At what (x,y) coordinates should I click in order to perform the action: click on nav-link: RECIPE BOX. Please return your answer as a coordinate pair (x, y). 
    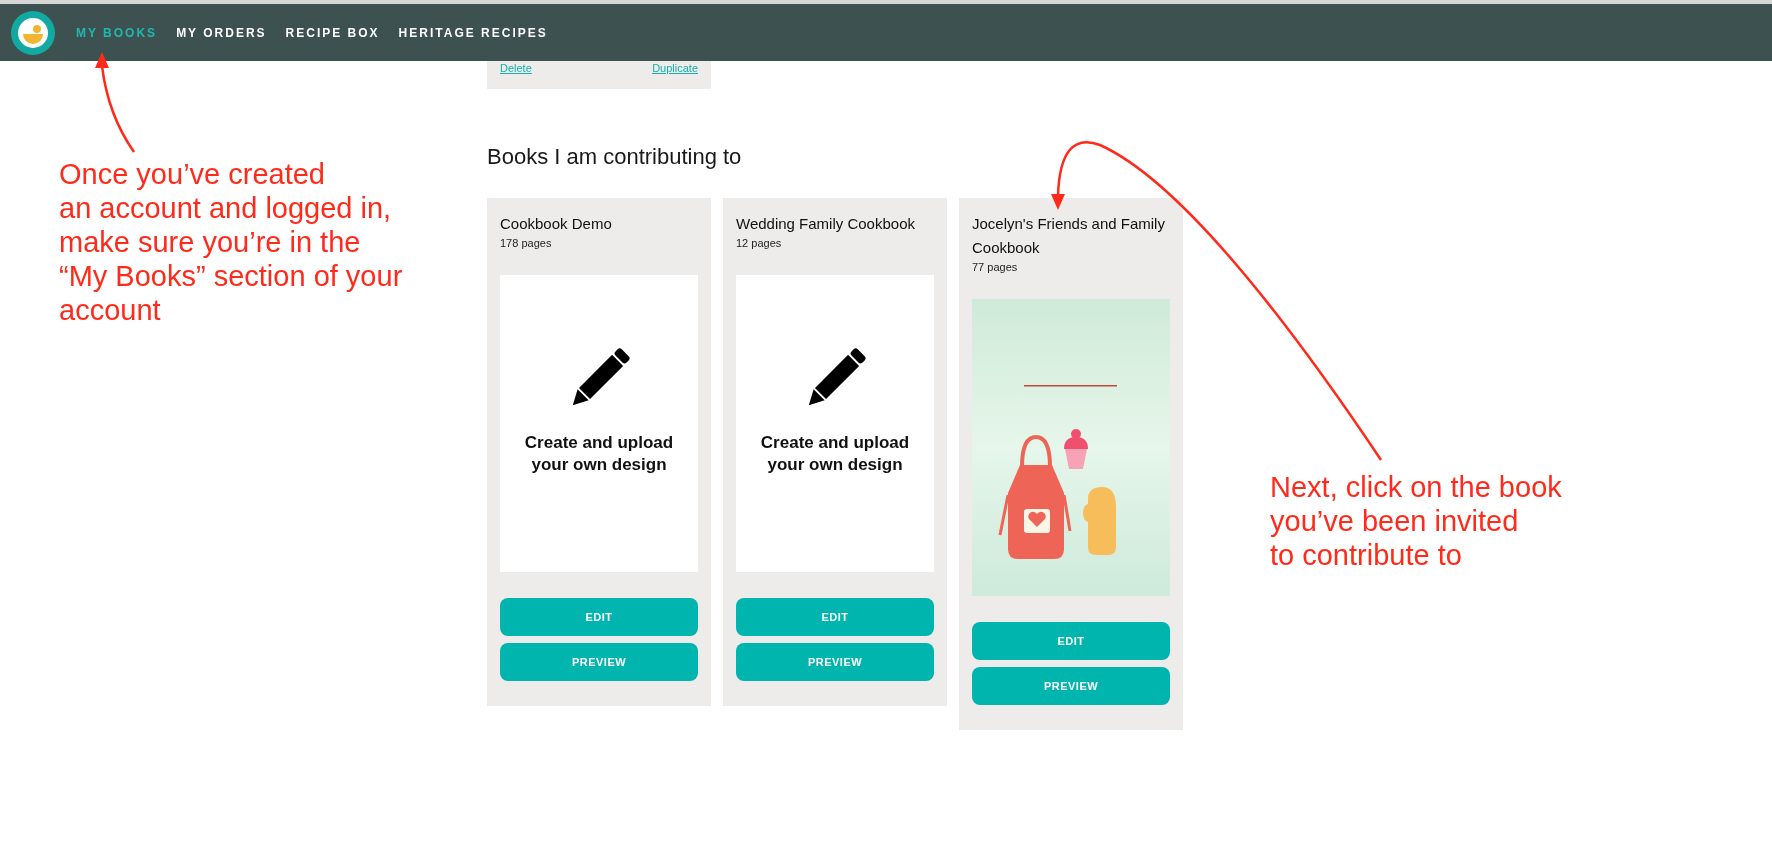
    Looking at the image, I should click on (332, 32).